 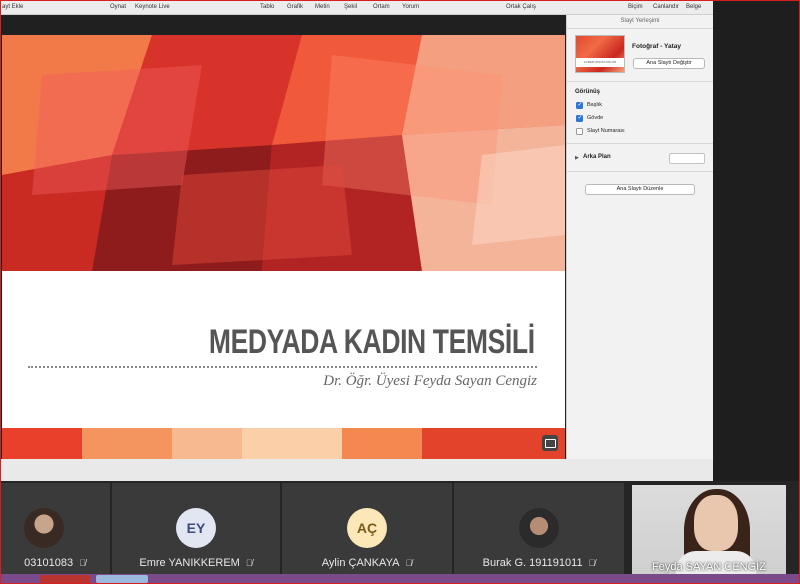 What do you see at coordinates (600, 62) in the screenshot?
I see `thumbnail-caption: LOREM IPSUM DOLOR` at bounding box center [600, 62].